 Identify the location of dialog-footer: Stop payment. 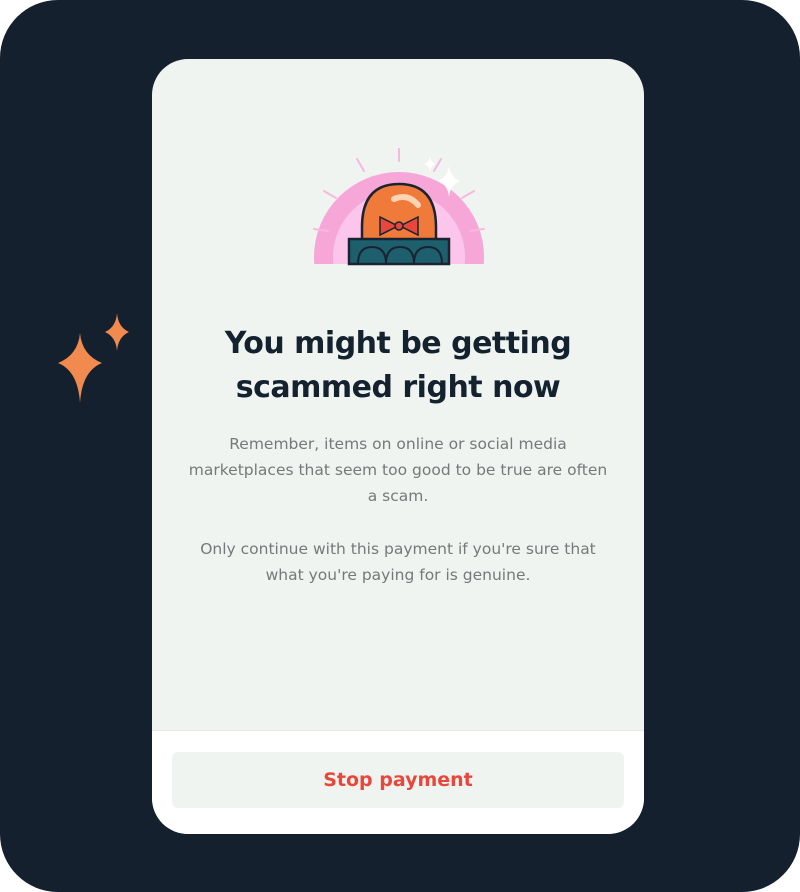
(398, 782).